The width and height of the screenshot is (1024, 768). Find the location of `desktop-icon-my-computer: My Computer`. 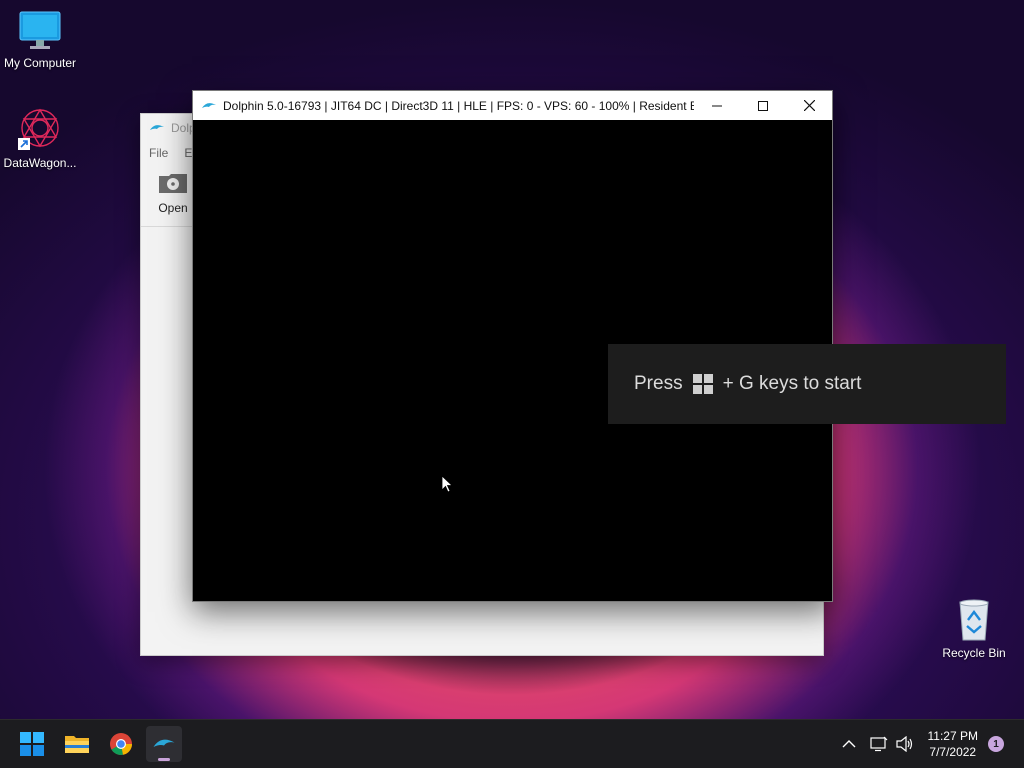

desktop-icon-my-computer: My Computer is located at coordinates (40, 40).